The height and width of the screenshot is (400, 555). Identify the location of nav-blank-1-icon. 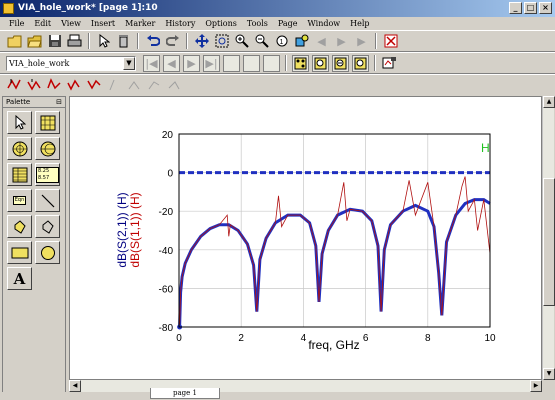
(231, 63).